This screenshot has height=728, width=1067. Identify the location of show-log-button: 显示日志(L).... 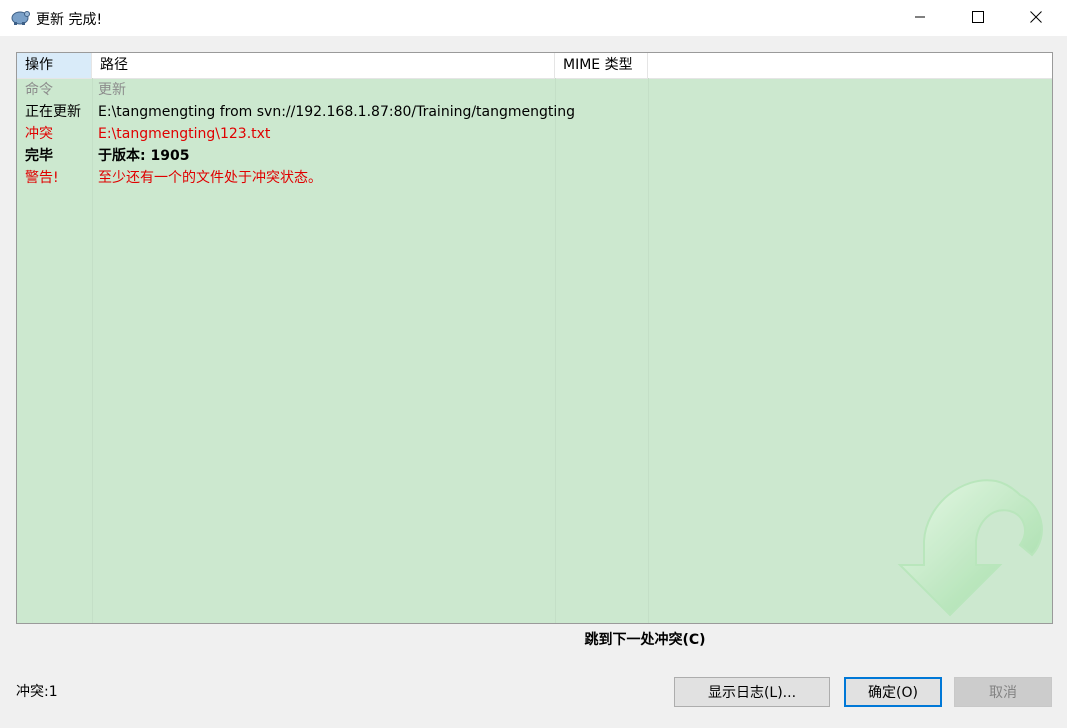
(752, 692).